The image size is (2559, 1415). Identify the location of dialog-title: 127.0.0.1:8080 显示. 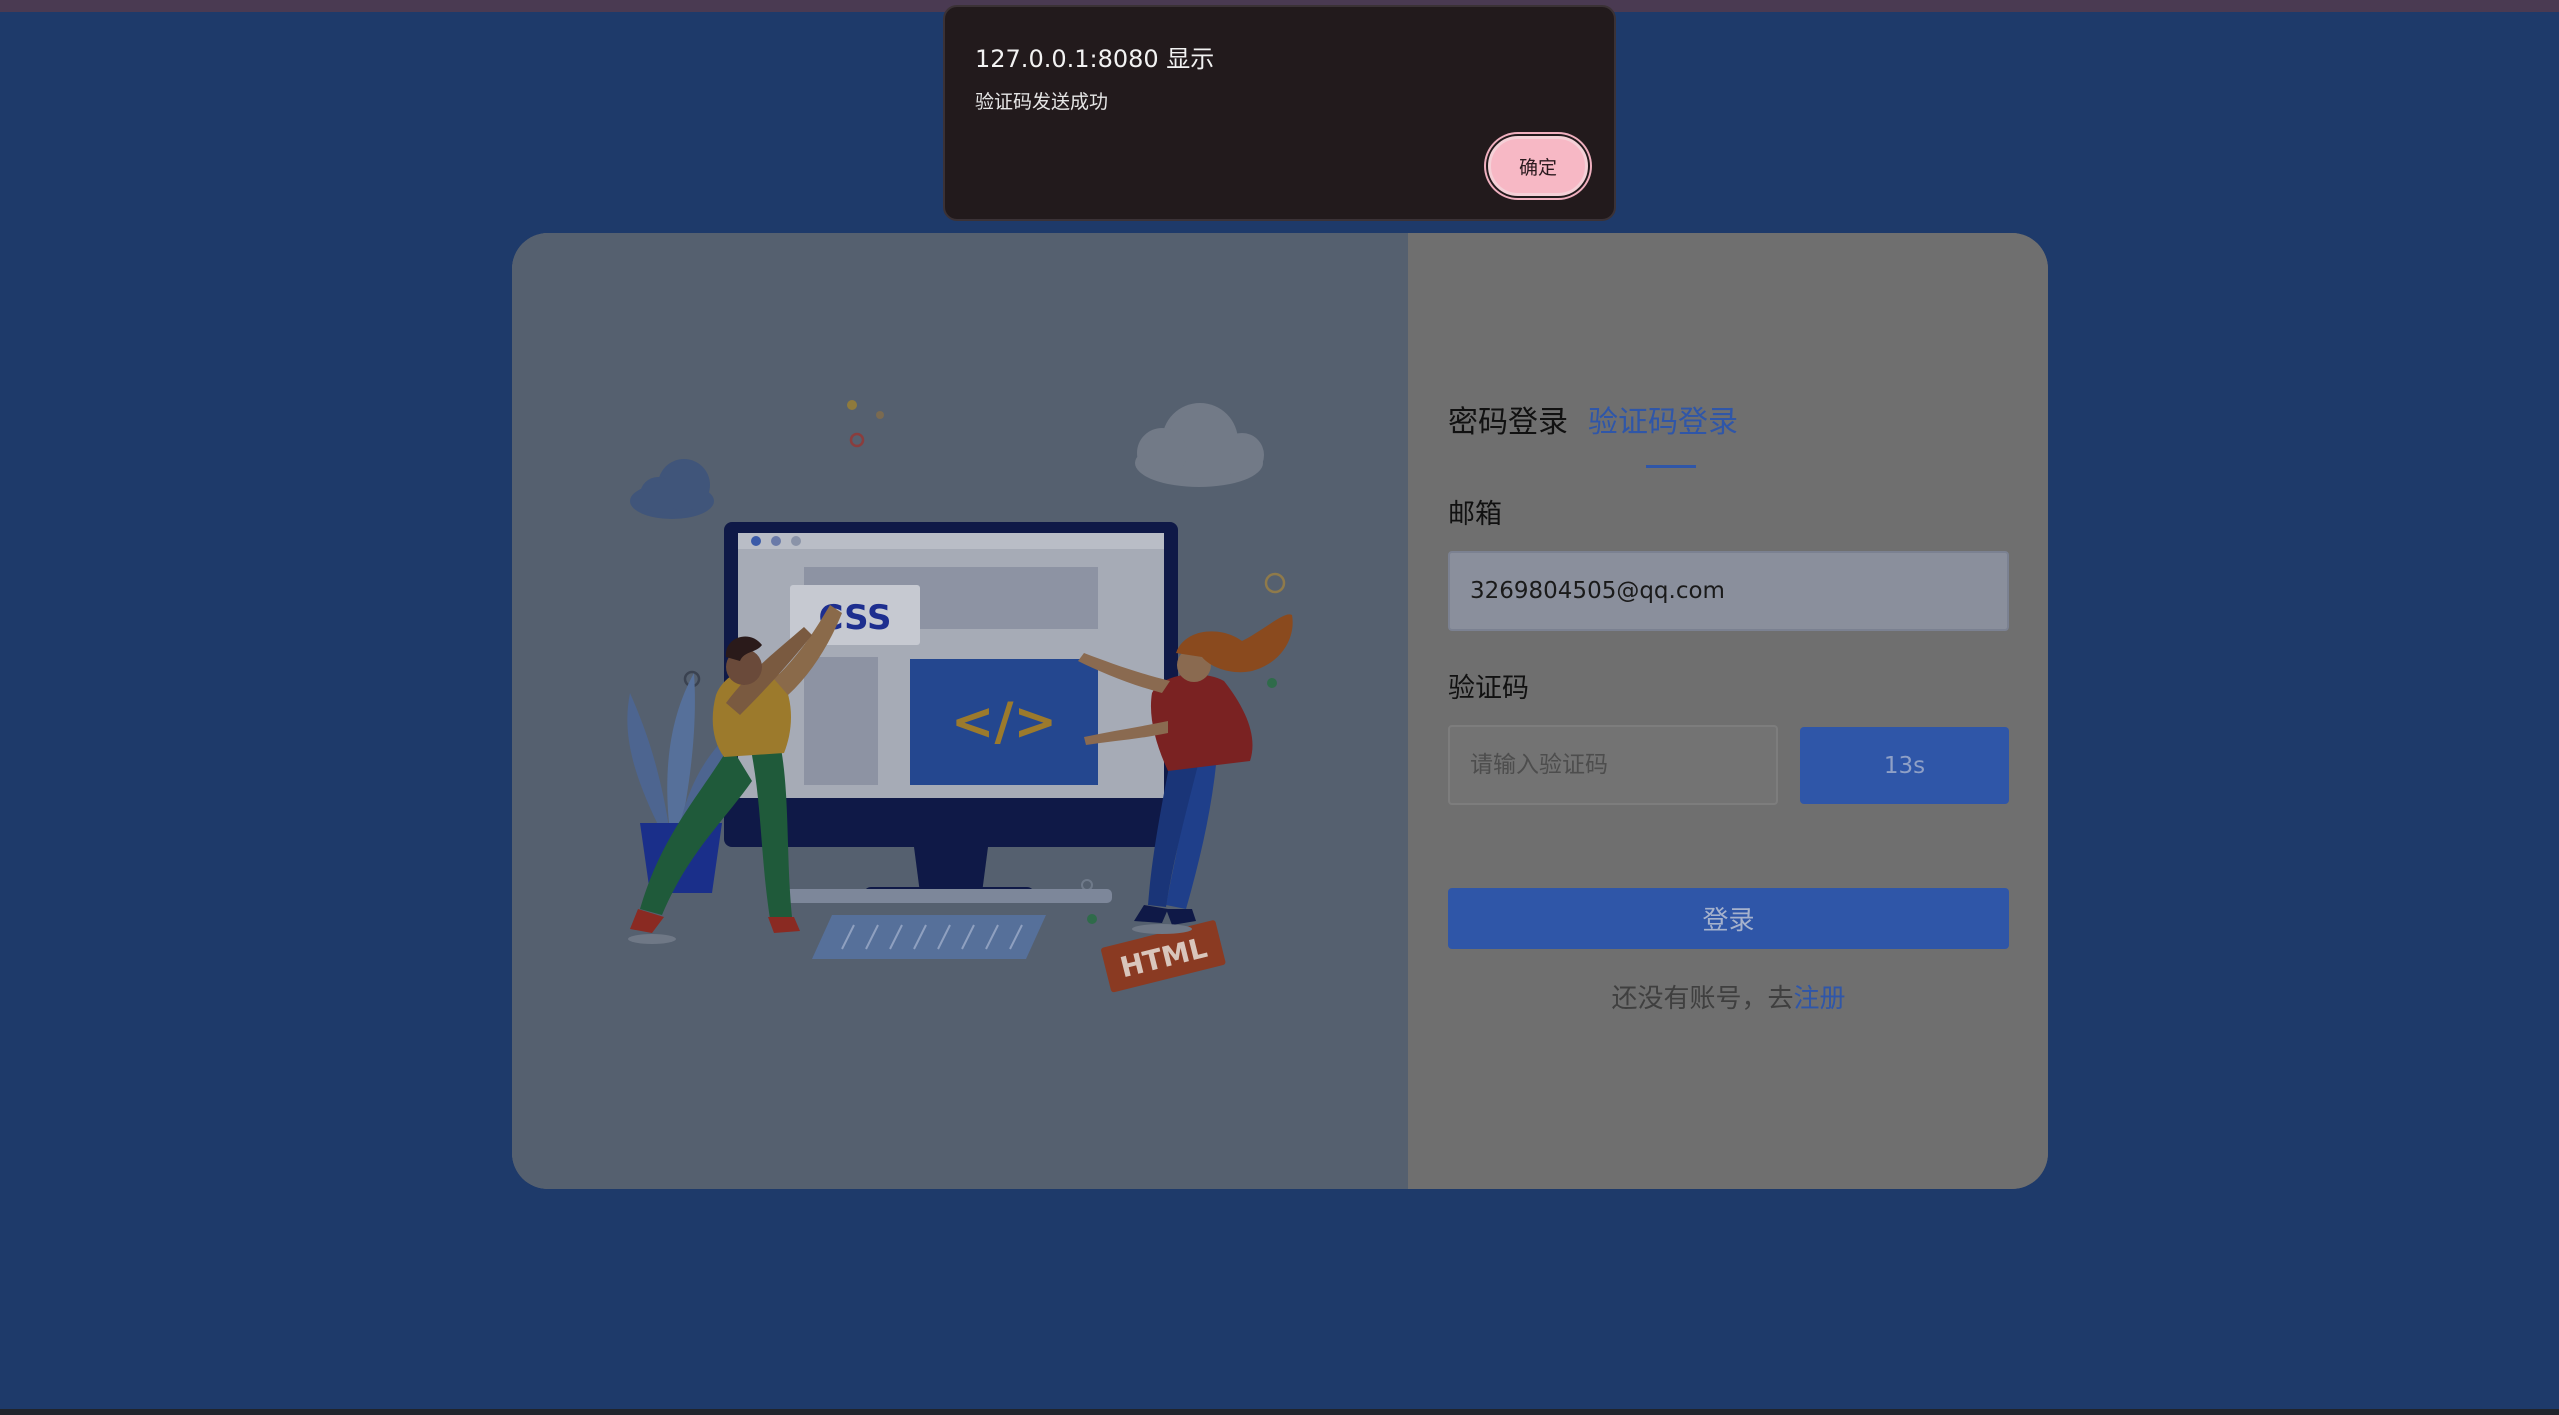
(1095, 59).